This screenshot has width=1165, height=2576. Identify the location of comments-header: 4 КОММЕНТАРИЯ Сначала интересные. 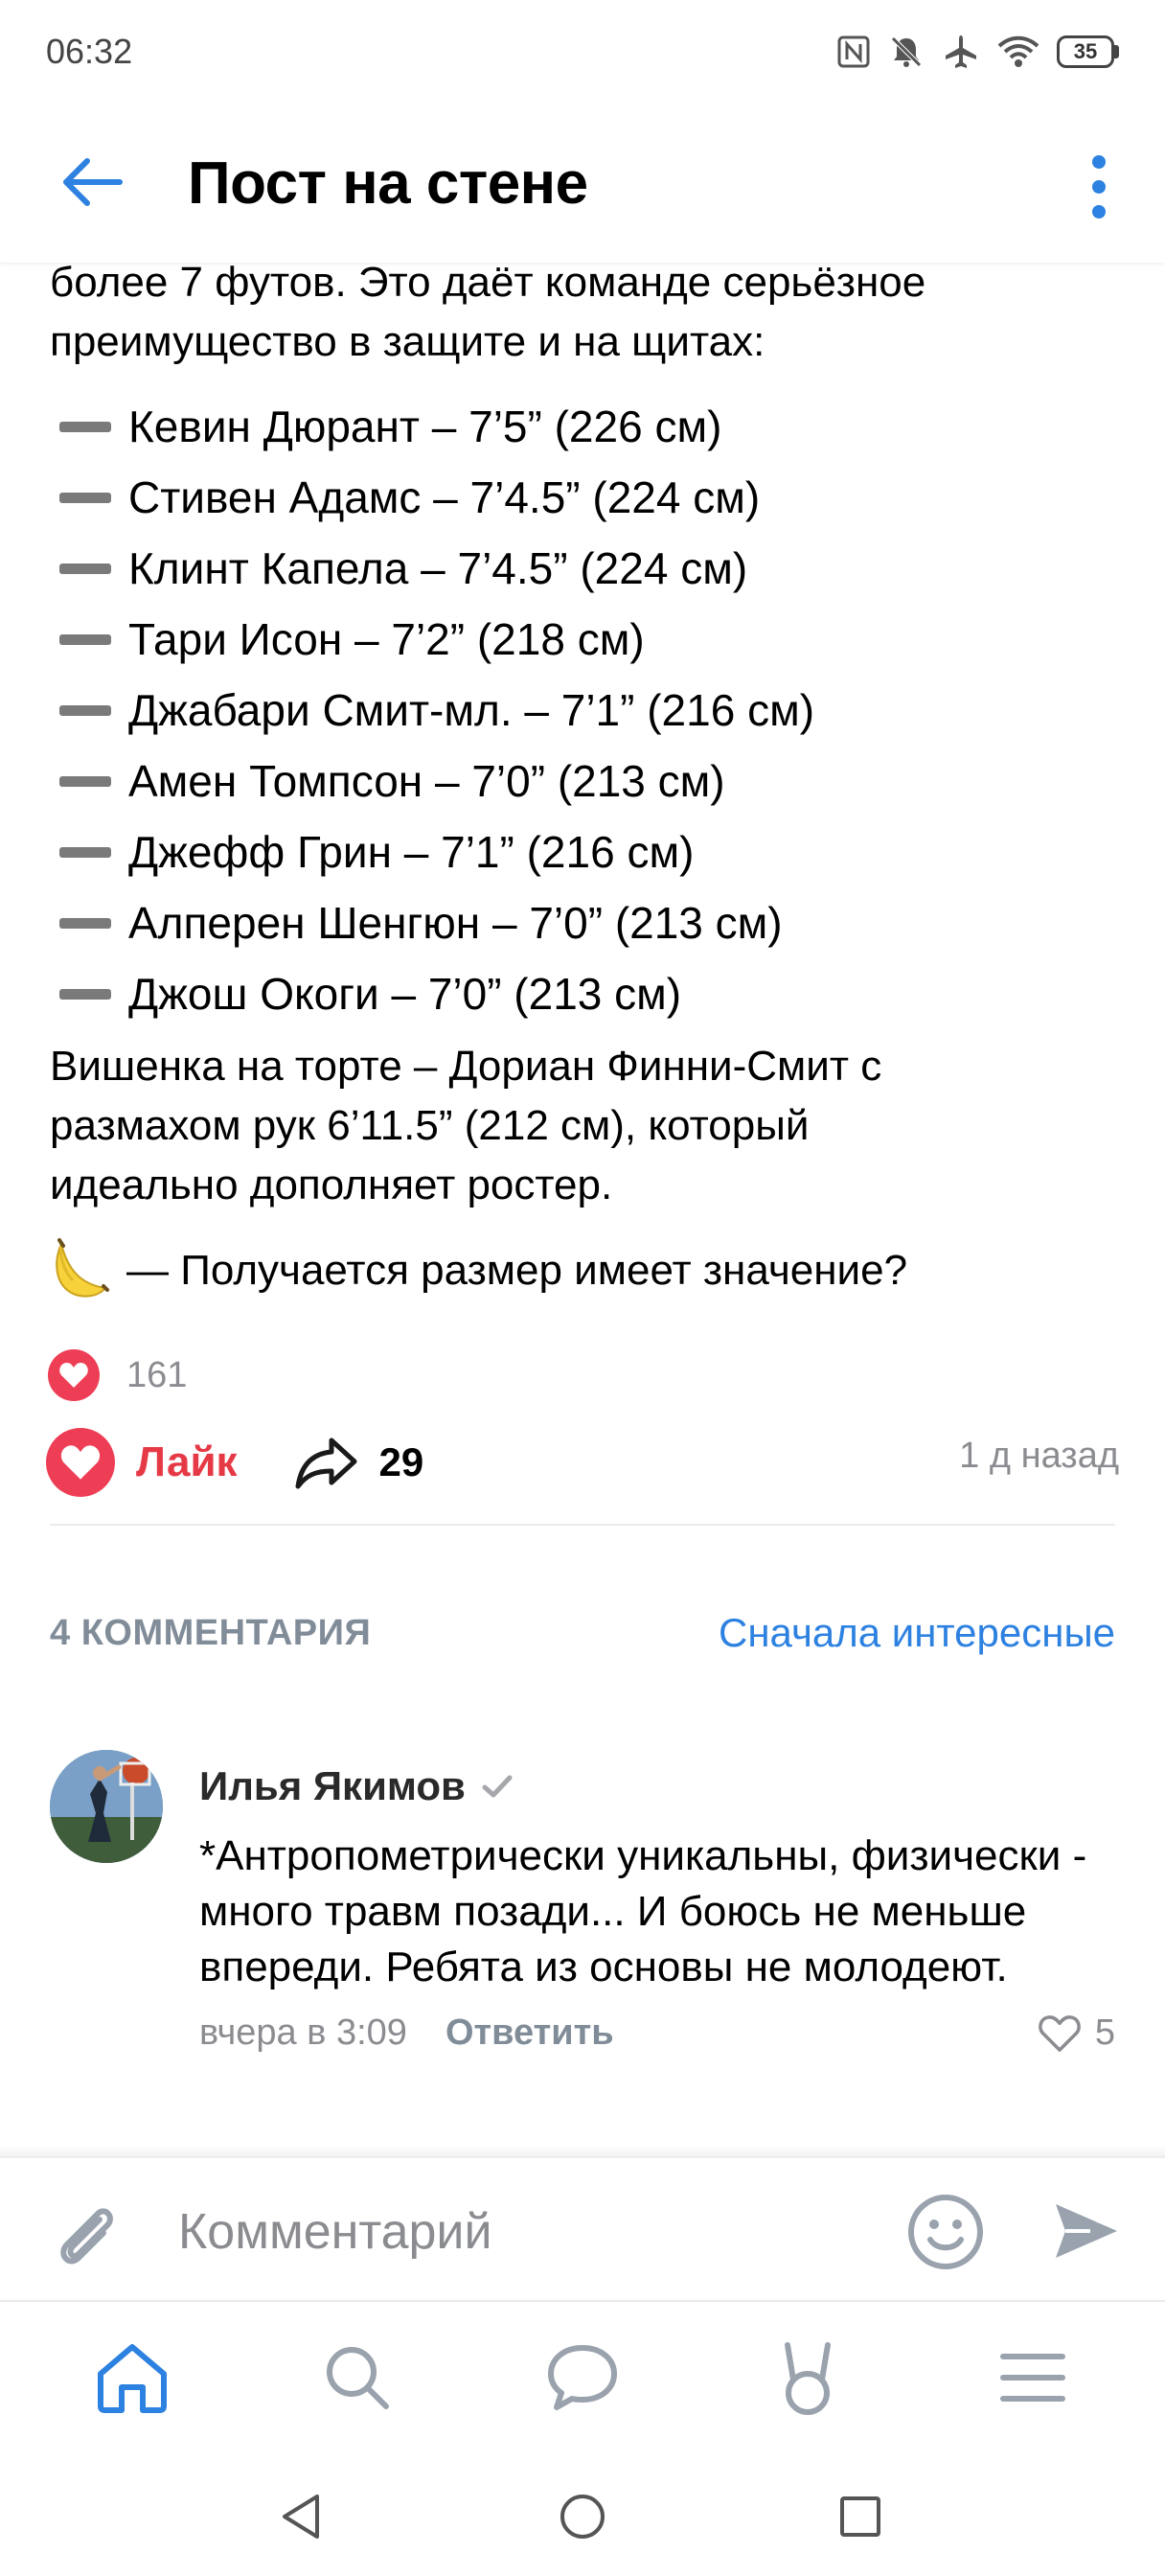
(582, 1633).